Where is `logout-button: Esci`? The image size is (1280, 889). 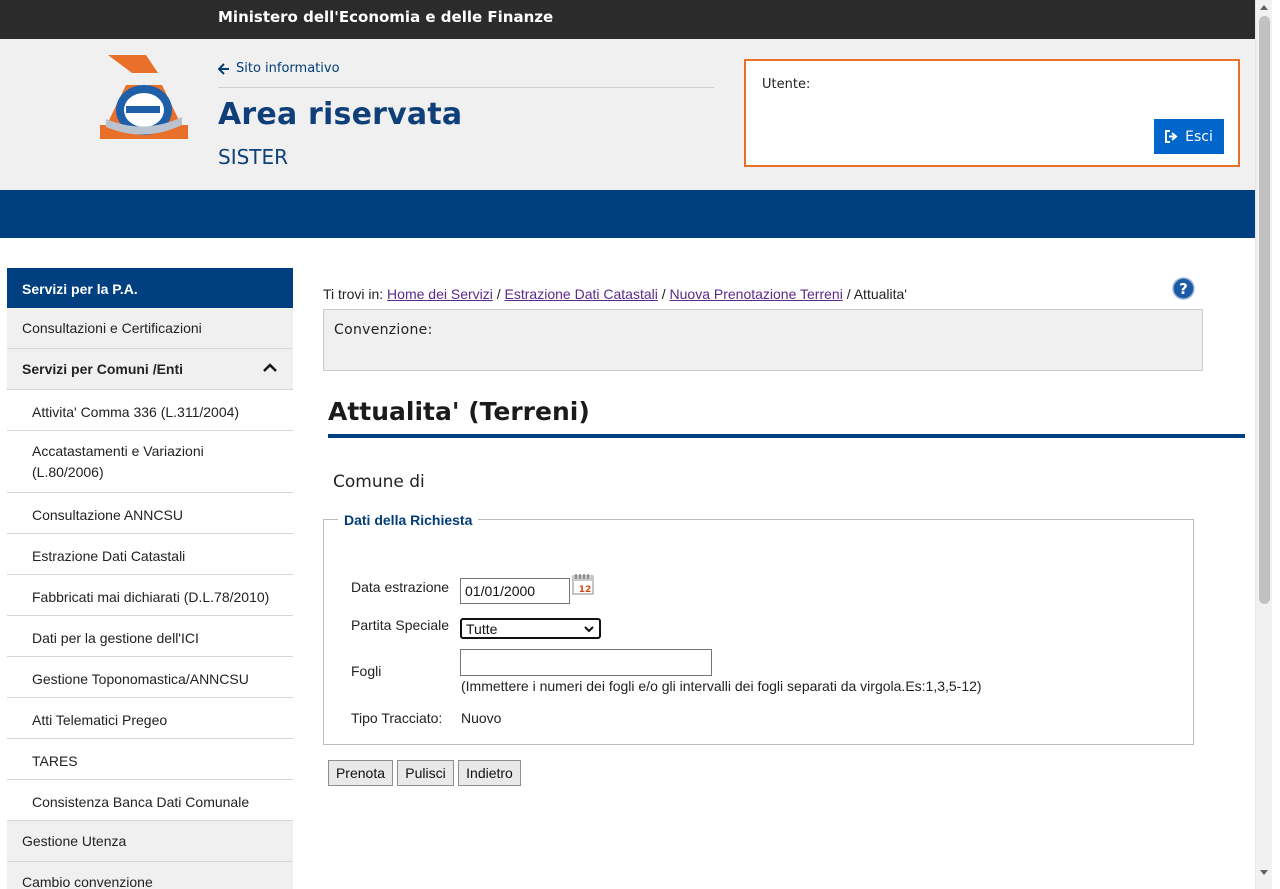
logout-button: Esci is located at coordinates (1189, 136).